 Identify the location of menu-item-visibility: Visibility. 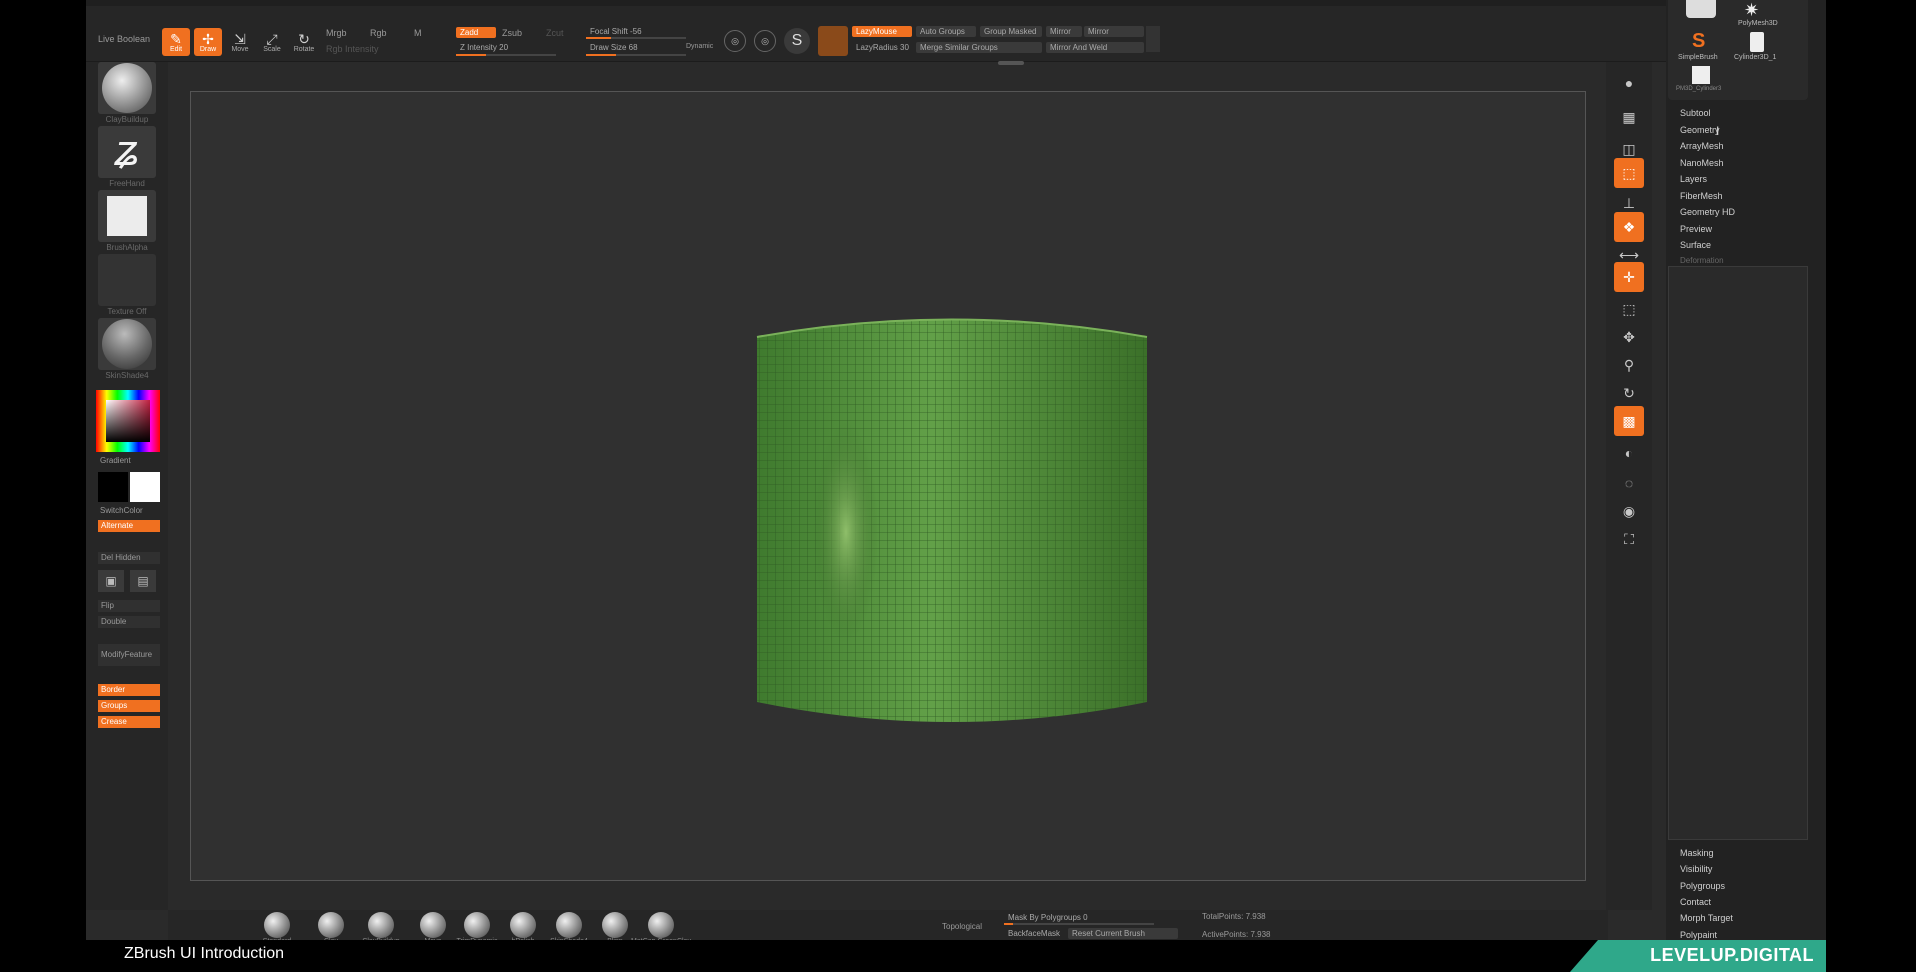
(1696, 869).